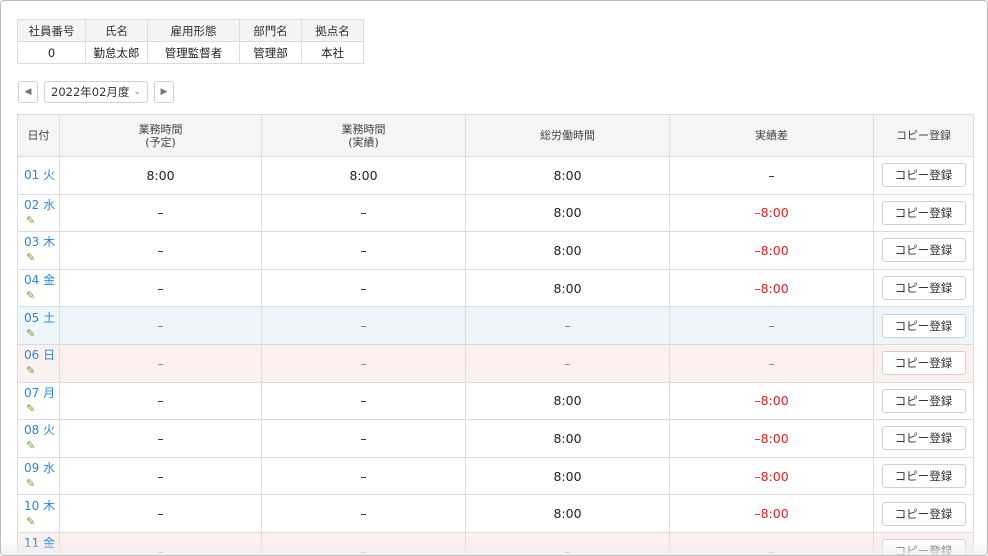 This screenshot has width=988, height=556. I want to click on month-navigation: ◀ 2022年02月度 ⌄ ▶, so click(96, 92).